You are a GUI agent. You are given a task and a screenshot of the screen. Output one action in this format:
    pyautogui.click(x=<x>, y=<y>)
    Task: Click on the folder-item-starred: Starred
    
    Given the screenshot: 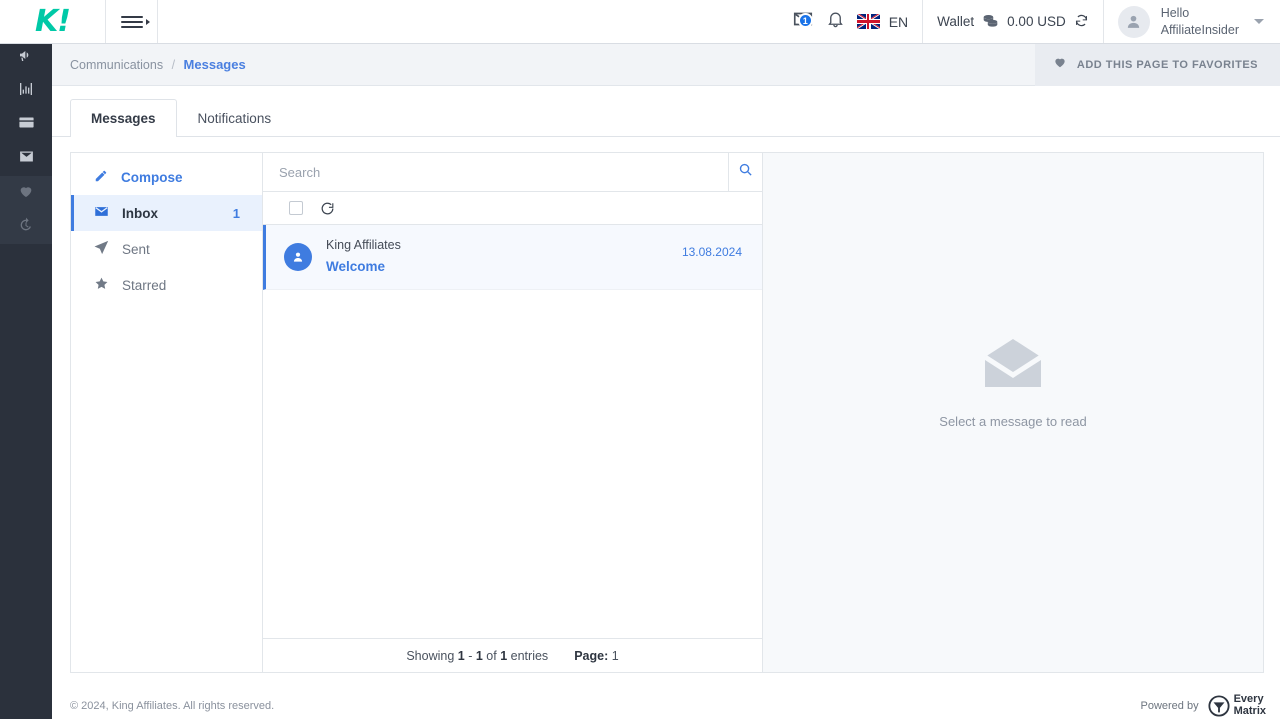 What is the action you would take?
    pyautogui.click(x=166, y=285)
    